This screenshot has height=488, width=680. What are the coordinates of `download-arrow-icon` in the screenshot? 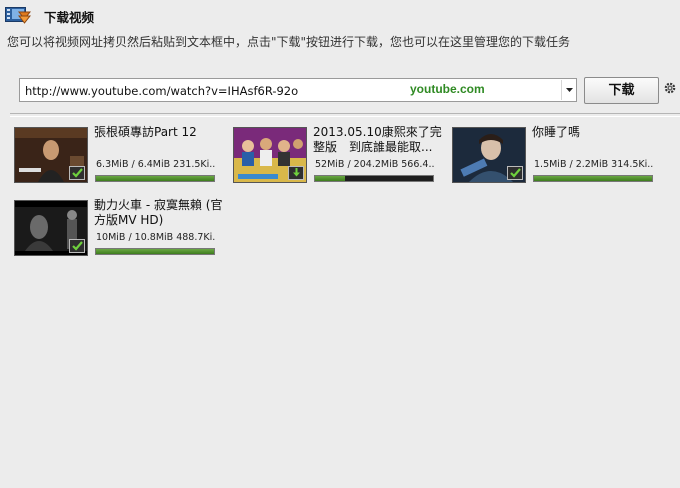 It's located at (296, 173).